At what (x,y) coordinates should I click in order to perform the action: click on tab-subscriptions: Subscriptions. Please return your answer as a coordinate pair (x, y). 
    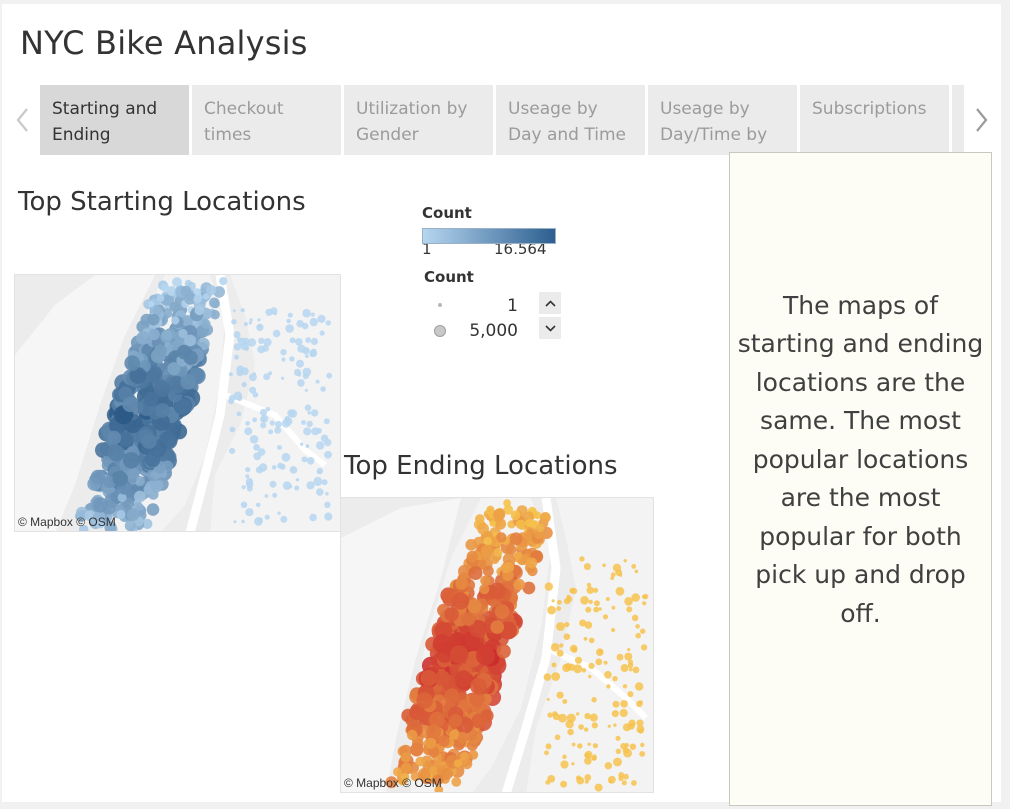
    Looking at the image, I should click on (874, 120).